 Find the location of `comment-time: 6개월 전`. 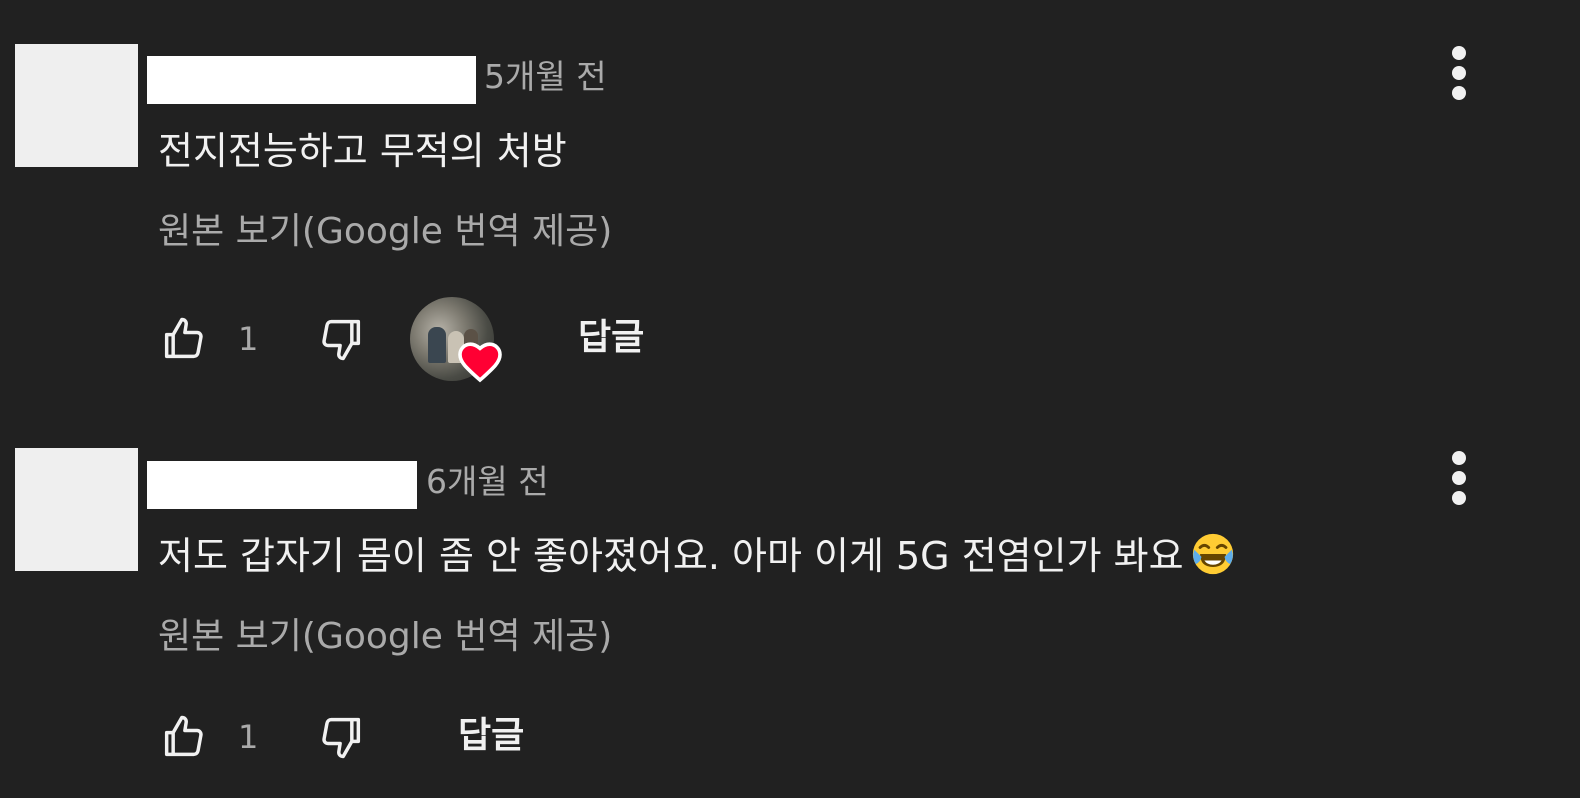

comment-time: 6개월 전 is located at coordinates (487, 481).